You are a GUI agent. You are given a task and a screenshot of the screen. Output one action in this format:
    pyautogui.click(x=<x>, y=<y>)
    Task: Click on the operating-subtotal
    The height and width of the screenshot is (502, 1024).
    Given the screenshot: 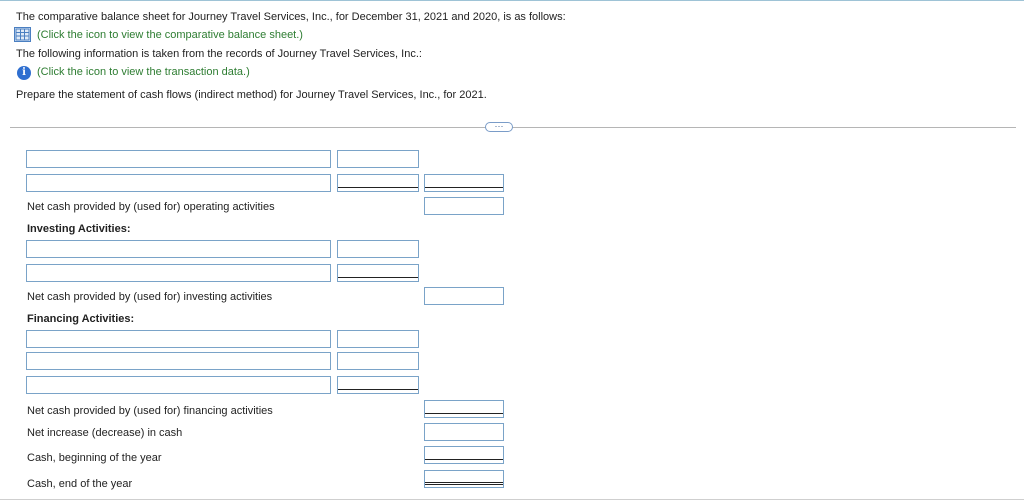 What is the action you would take?
    pyautogui.click(x=464, y=183)
    